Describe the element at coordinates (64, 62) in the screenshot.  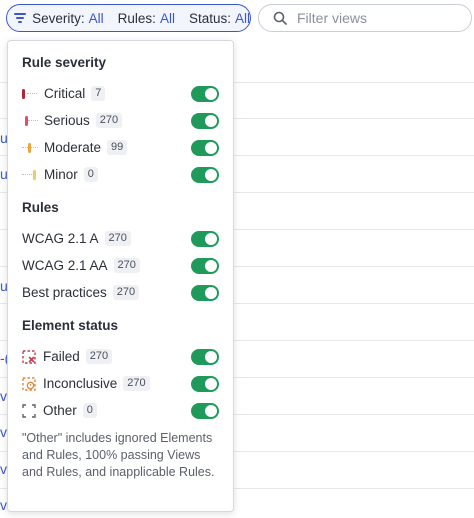
I see `section-title-severity: Rule severity` at that location.